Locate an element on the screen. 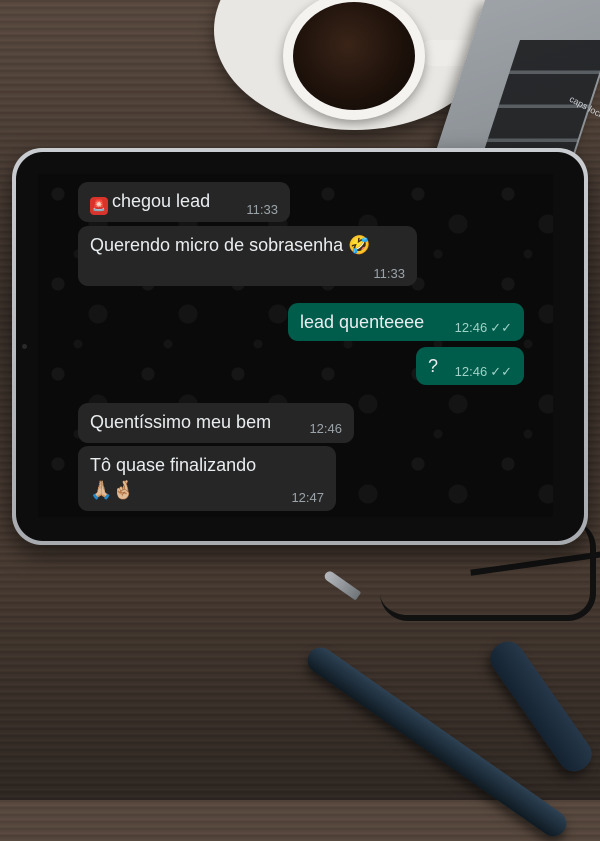 The height and width of the screenshot is (841, 600). message-bubble-outgoing: ? 12:46 ✓✓ is located at coordinates (470, 366).